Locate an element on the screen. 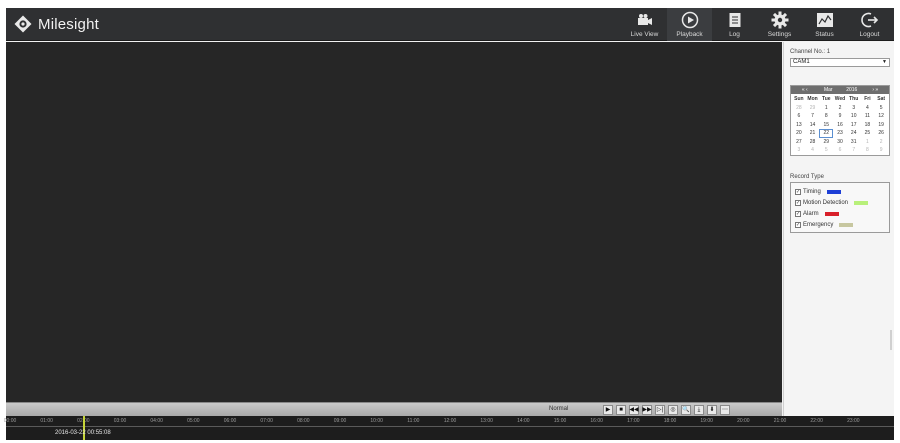  timeline-tick: 15:00 is located at coordinates (560, 421).